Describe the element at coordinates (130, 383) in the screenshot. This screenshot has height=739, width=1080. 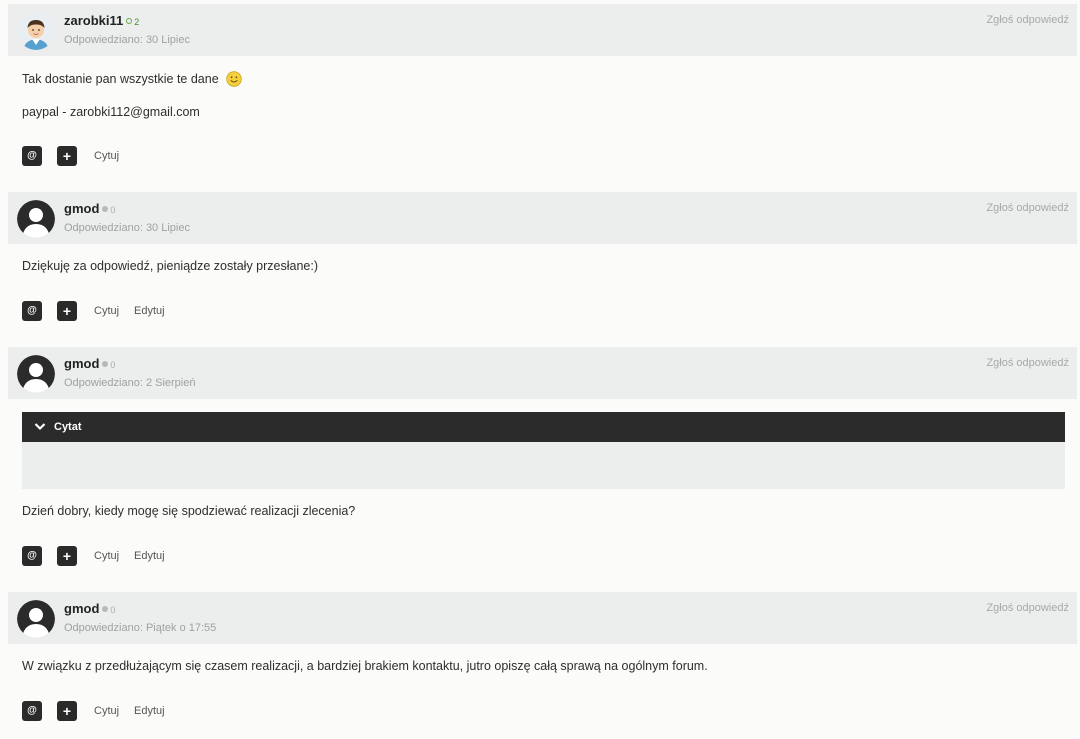
I see `post-date: Odpowiedziano: 2 Sierpień` at that location.